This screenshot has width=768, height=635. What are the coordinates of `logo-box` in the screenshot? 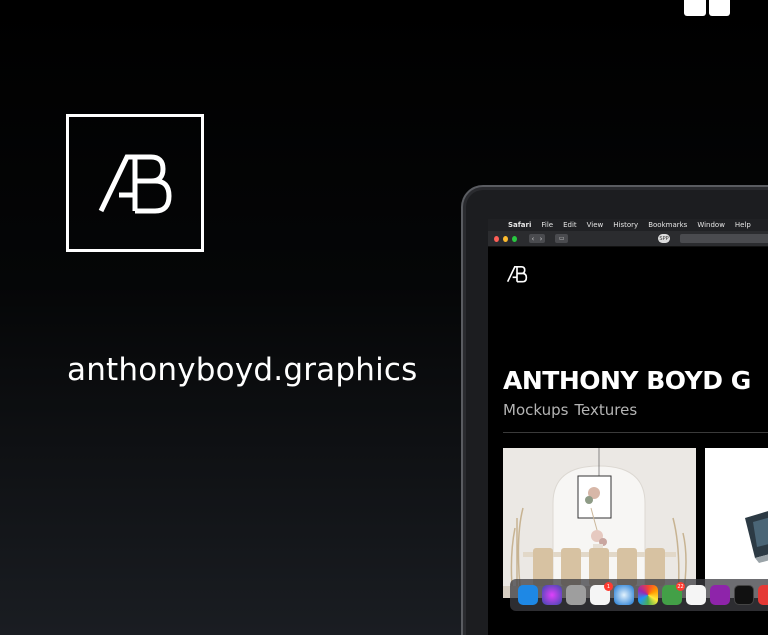 It's located at (135, 183).